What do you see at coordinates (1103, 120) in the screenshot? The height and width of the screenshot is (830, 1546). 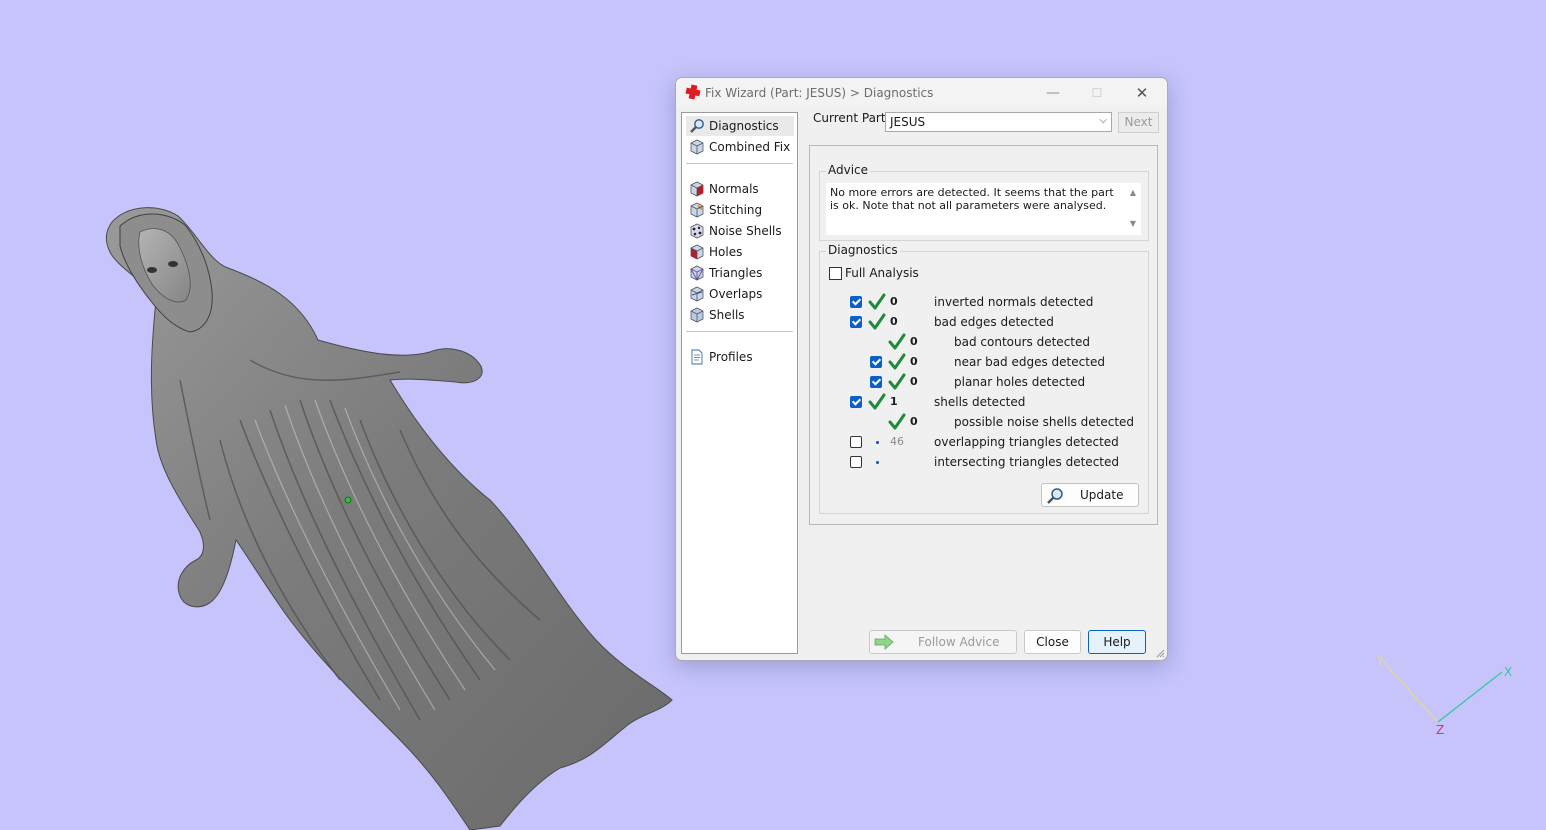 I see `chevron-down-icon: ⌵` at bounding box center [1103, 120].